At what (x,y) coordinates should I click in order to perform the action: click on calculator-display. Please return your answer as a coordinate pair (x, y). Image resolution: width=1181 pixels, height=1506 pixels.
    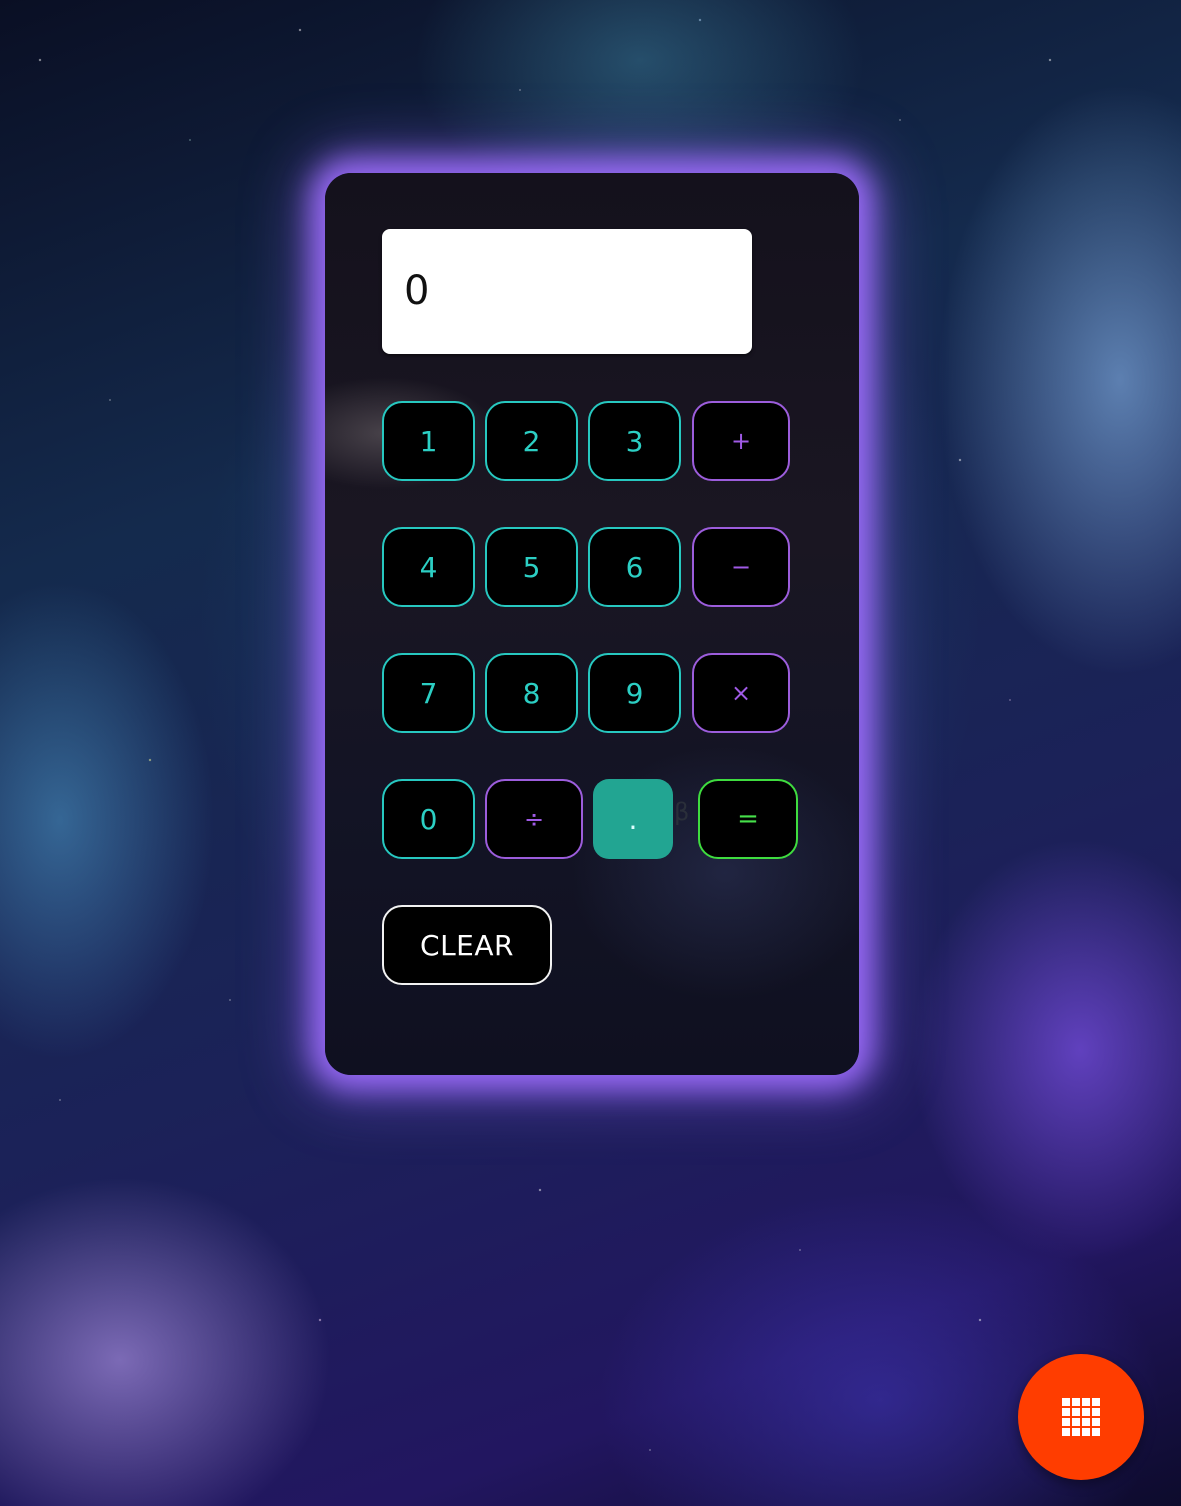
    Looking at the image, I should click on (567, 291).